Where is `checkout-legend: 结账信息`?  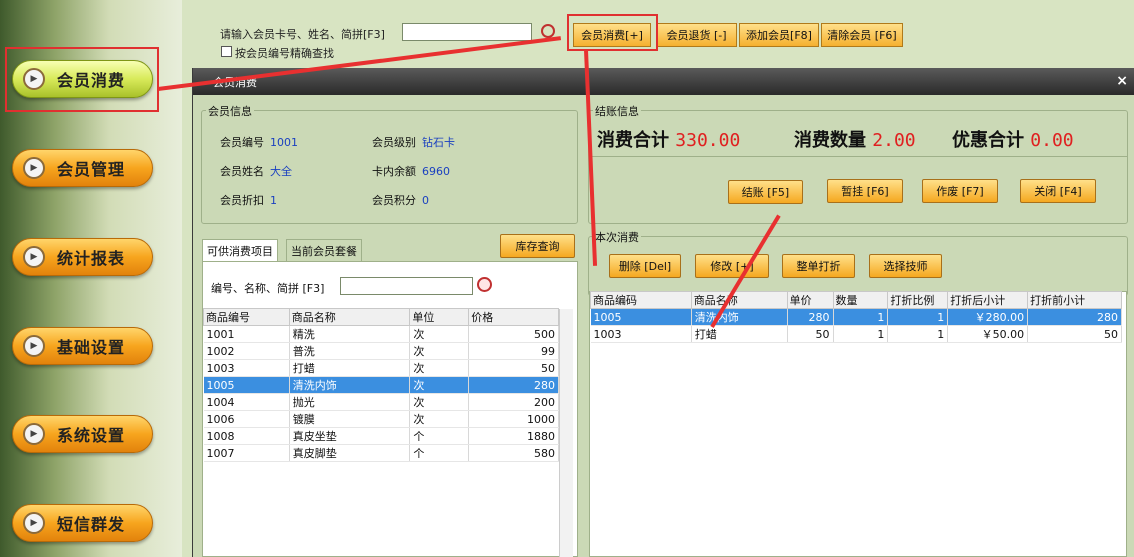
checkout-legend: 结账信息 is located at coordinates (617, 111).